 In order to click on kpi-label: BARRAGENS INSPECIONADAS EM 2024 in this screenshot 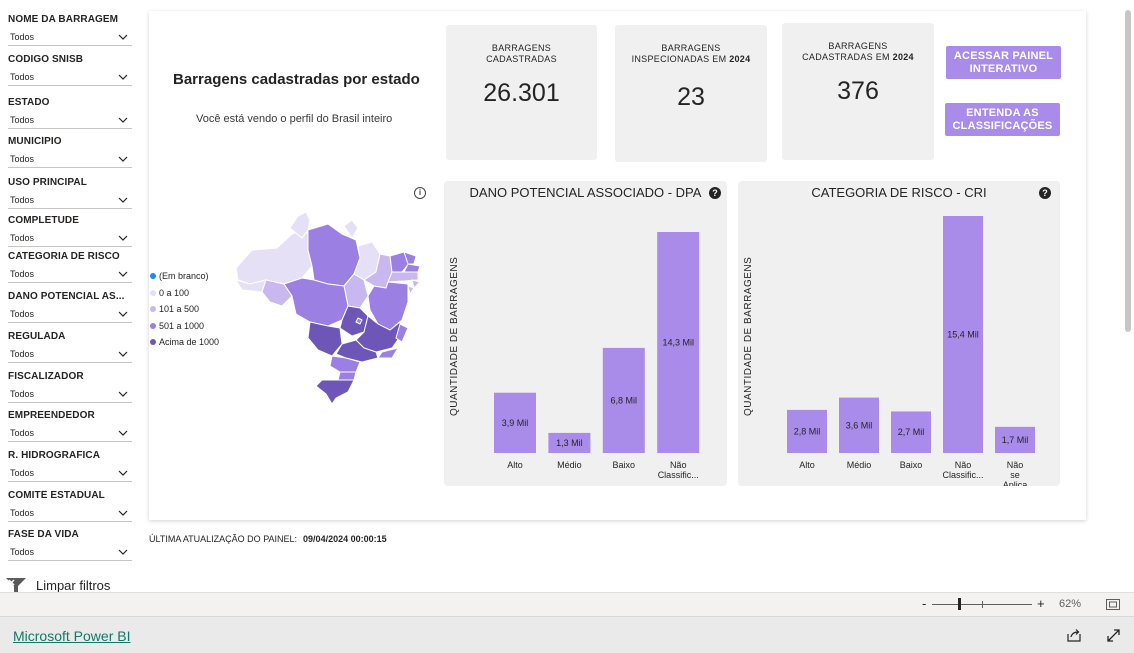, I will do `click(691, 53)`.